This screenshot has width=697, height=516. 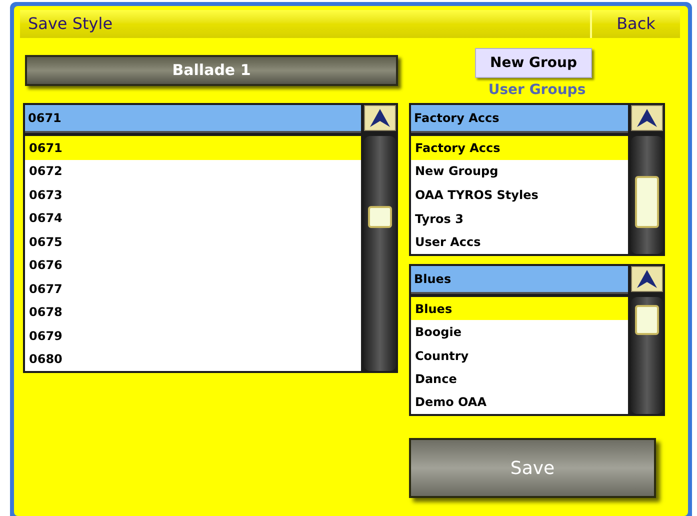 What do you see at coordinates (70, 24) in the screenshot?
I see `window-title: Save Style` at bounding box center [70, 24].